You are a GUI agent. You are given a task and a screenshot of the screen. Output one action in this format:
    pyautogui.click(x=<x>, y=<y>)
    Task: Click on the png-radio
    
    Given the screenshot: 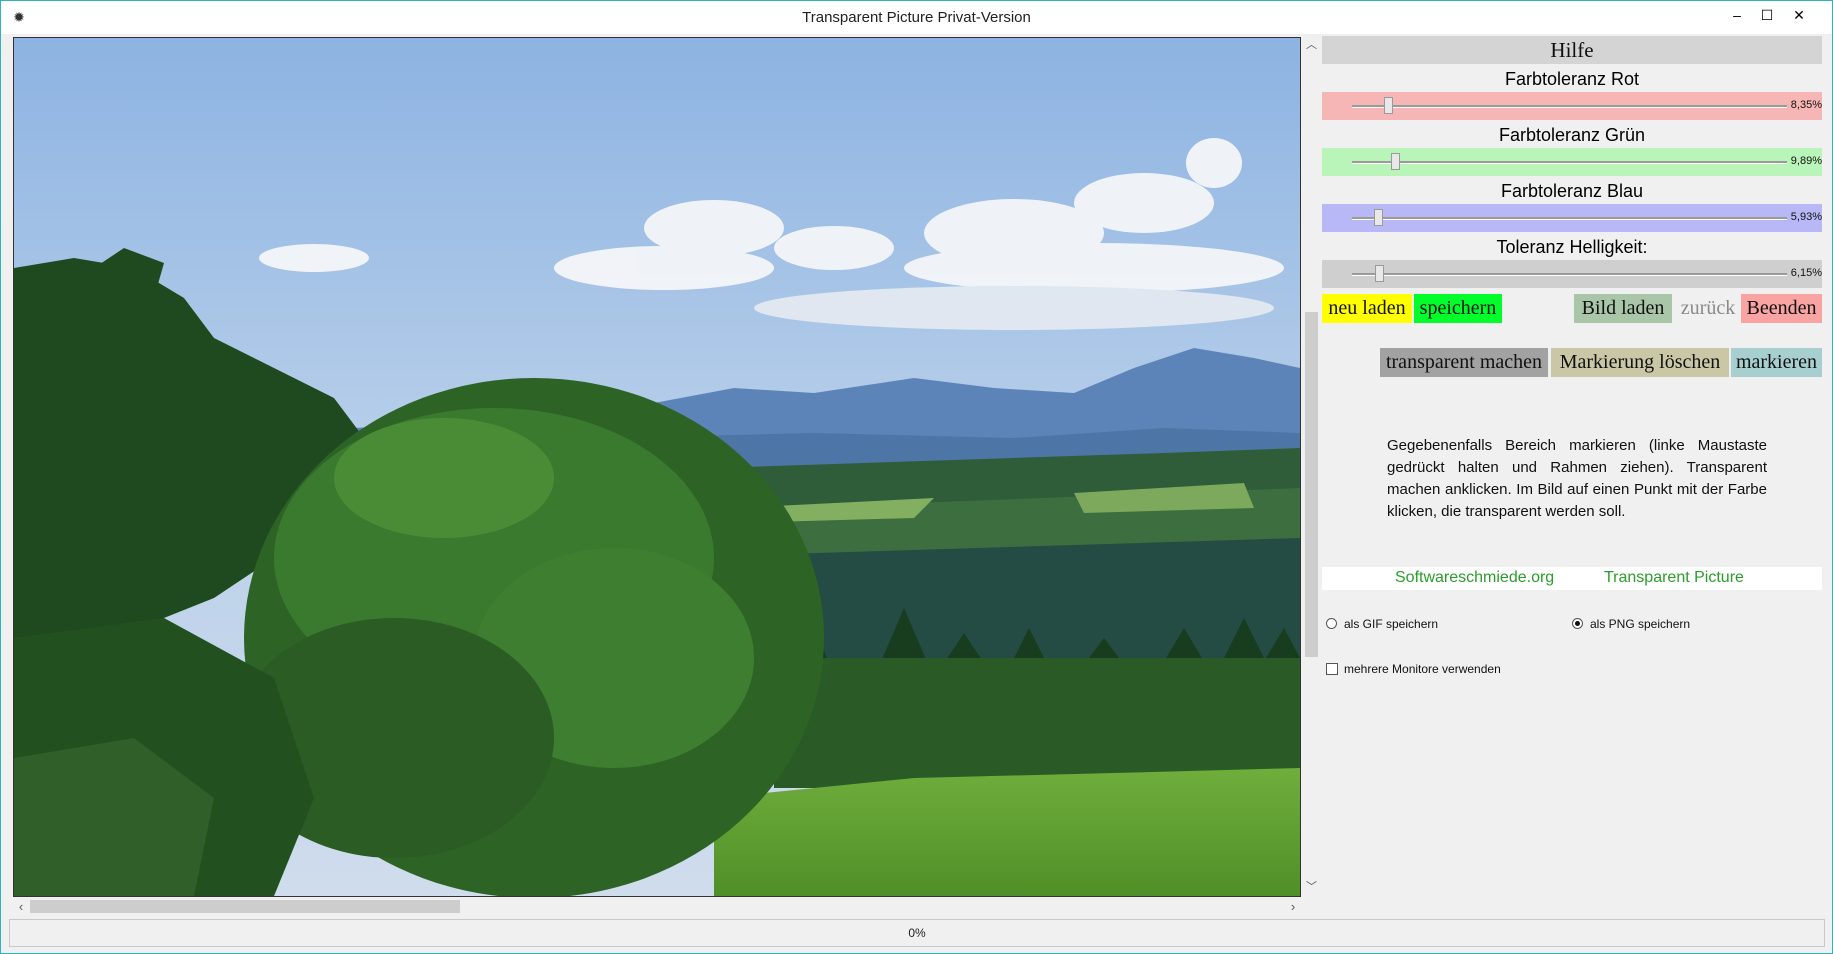 What is the action you would take?
    pyautogui.click(x=1577, y=623)
    